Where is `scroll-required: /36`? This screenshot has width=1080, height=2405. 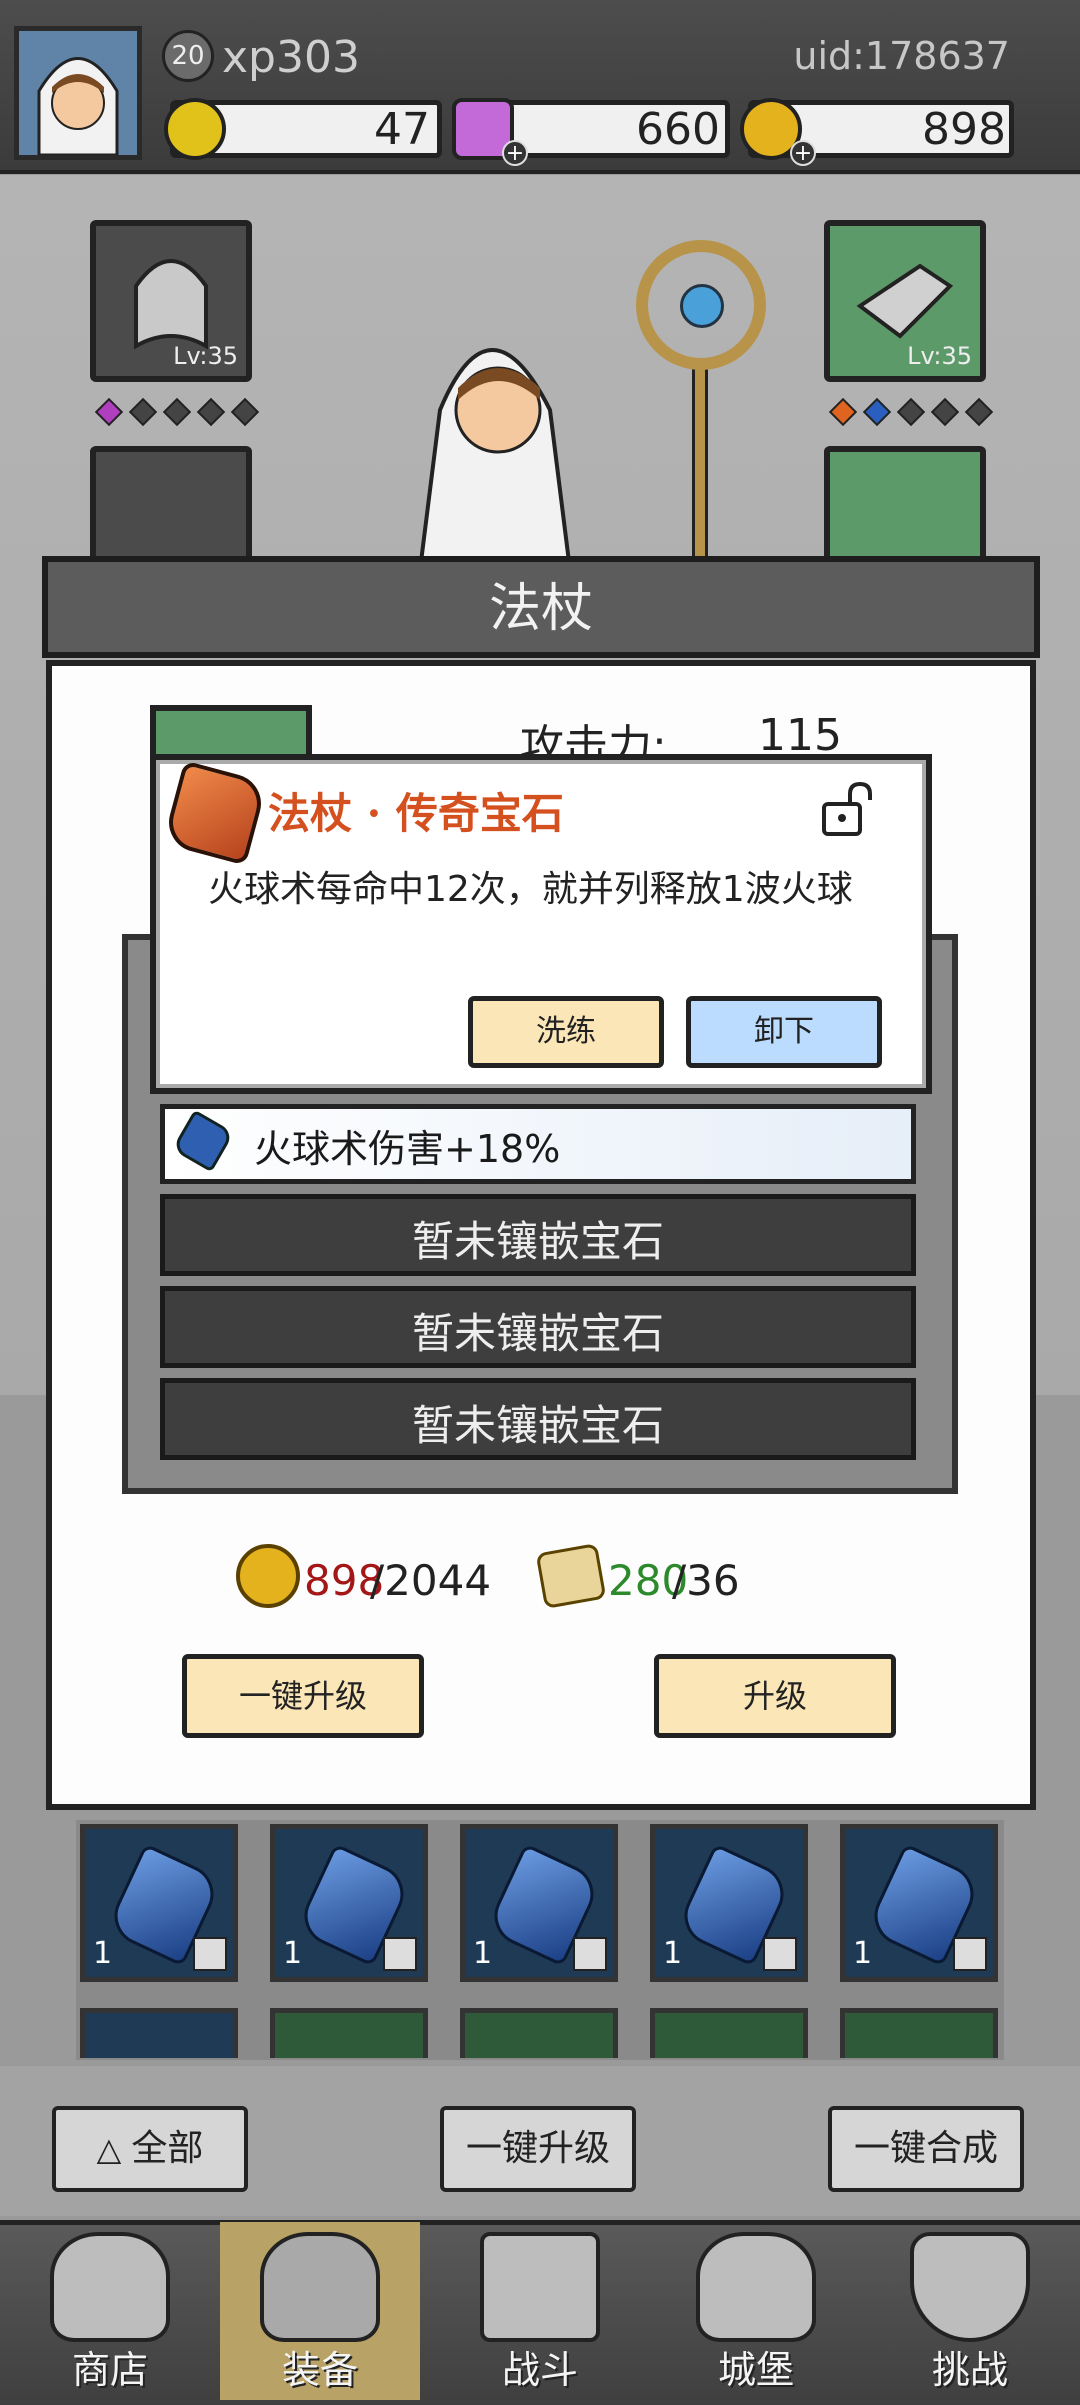 scroll-required: /36 is located at coordinates (706, 1580).